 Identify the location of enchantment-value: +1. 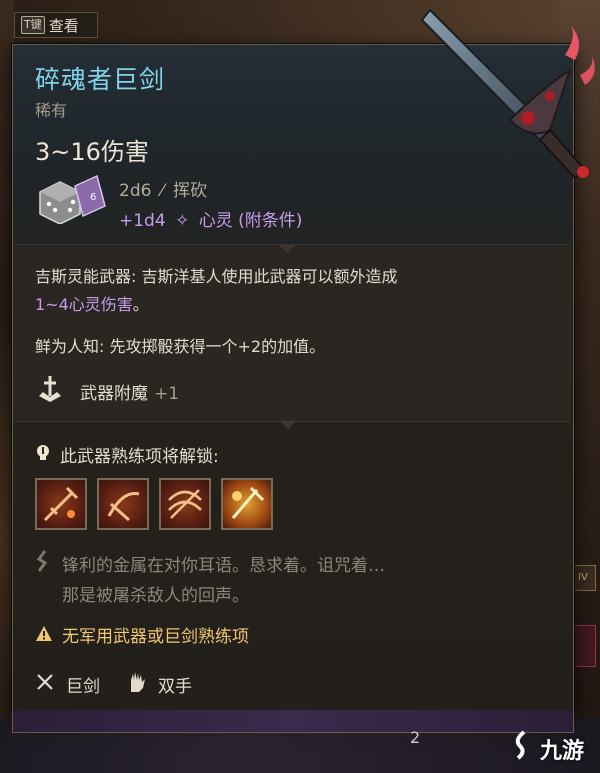
(167, 394).